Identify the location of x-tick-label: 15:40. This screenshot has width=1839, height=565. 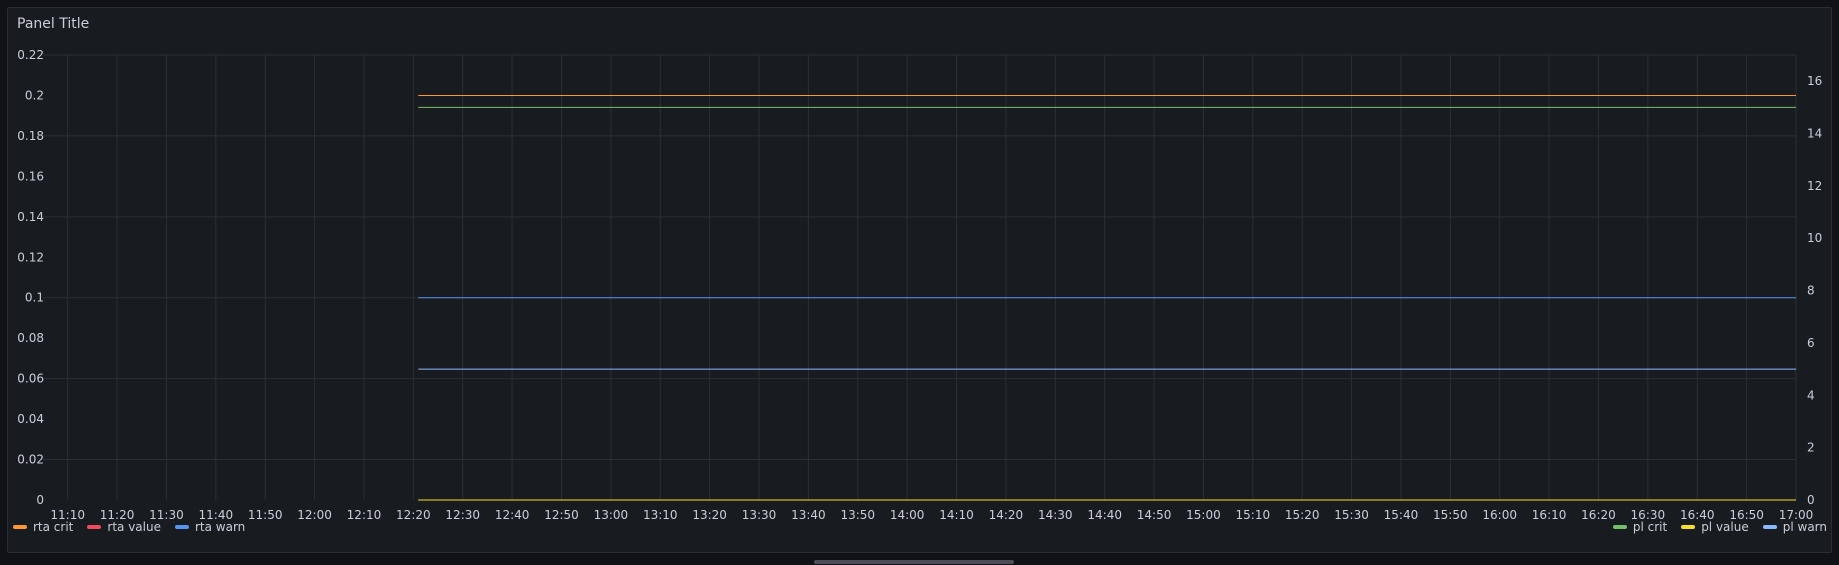
(1401, 515).